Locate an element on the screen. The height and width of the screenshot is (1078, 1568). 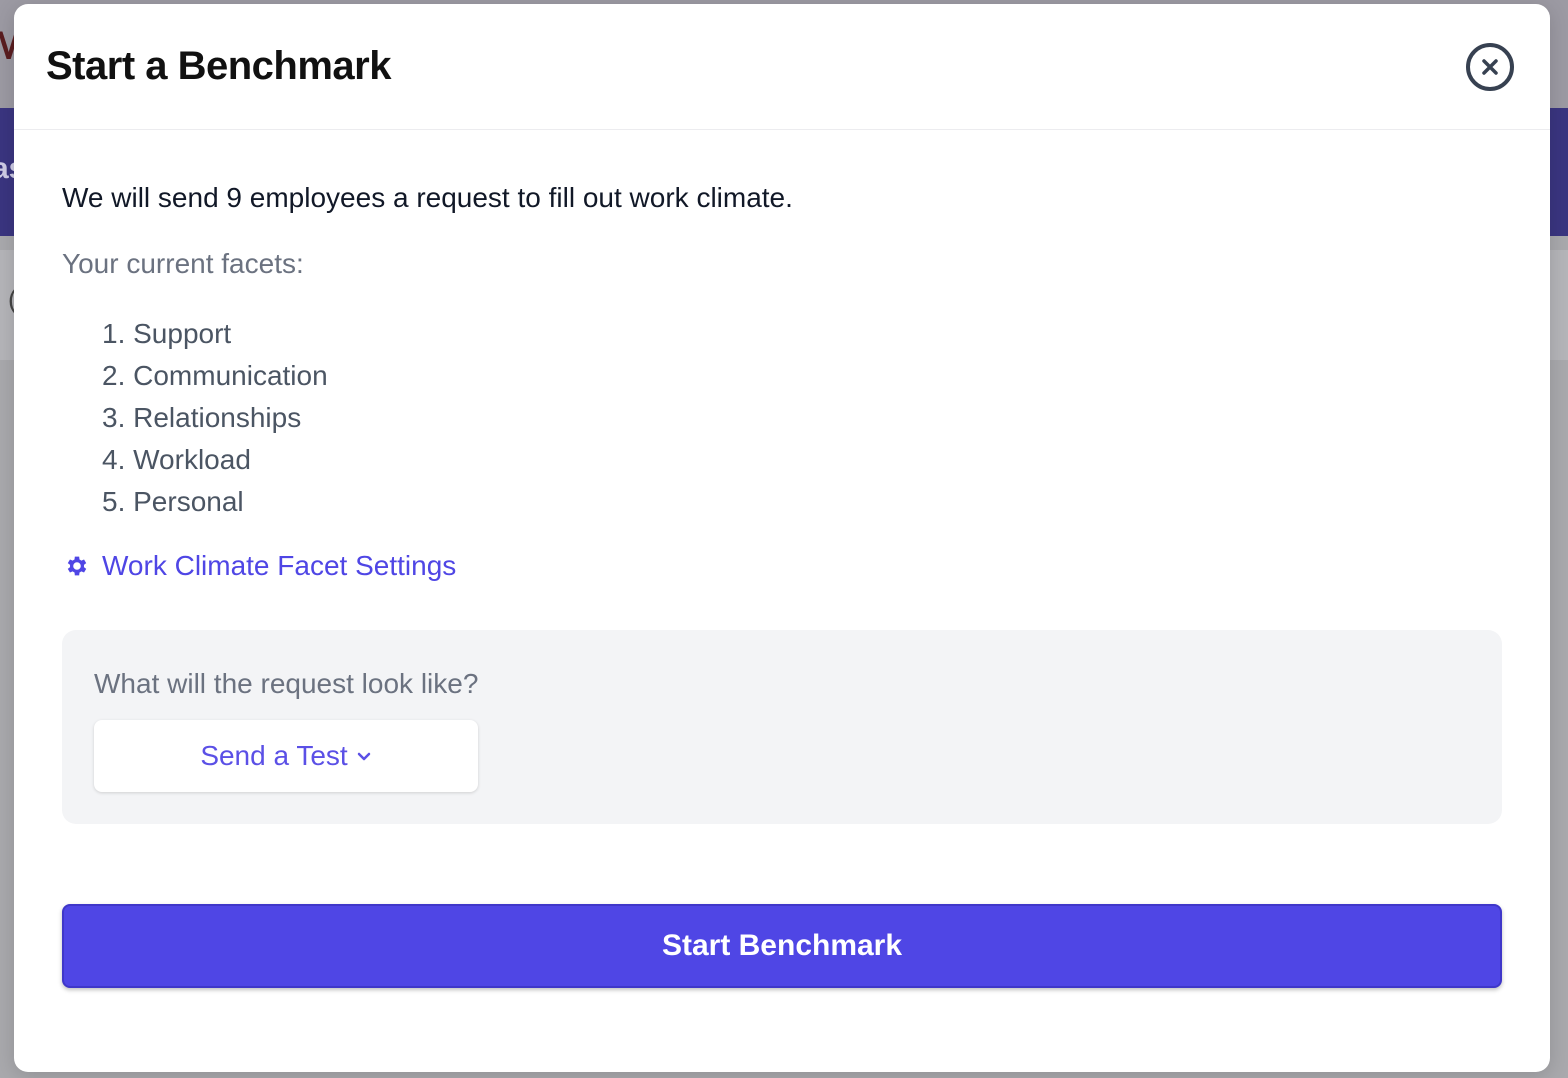
test-question: What will the request look like? is located at coordinates (286, 683).